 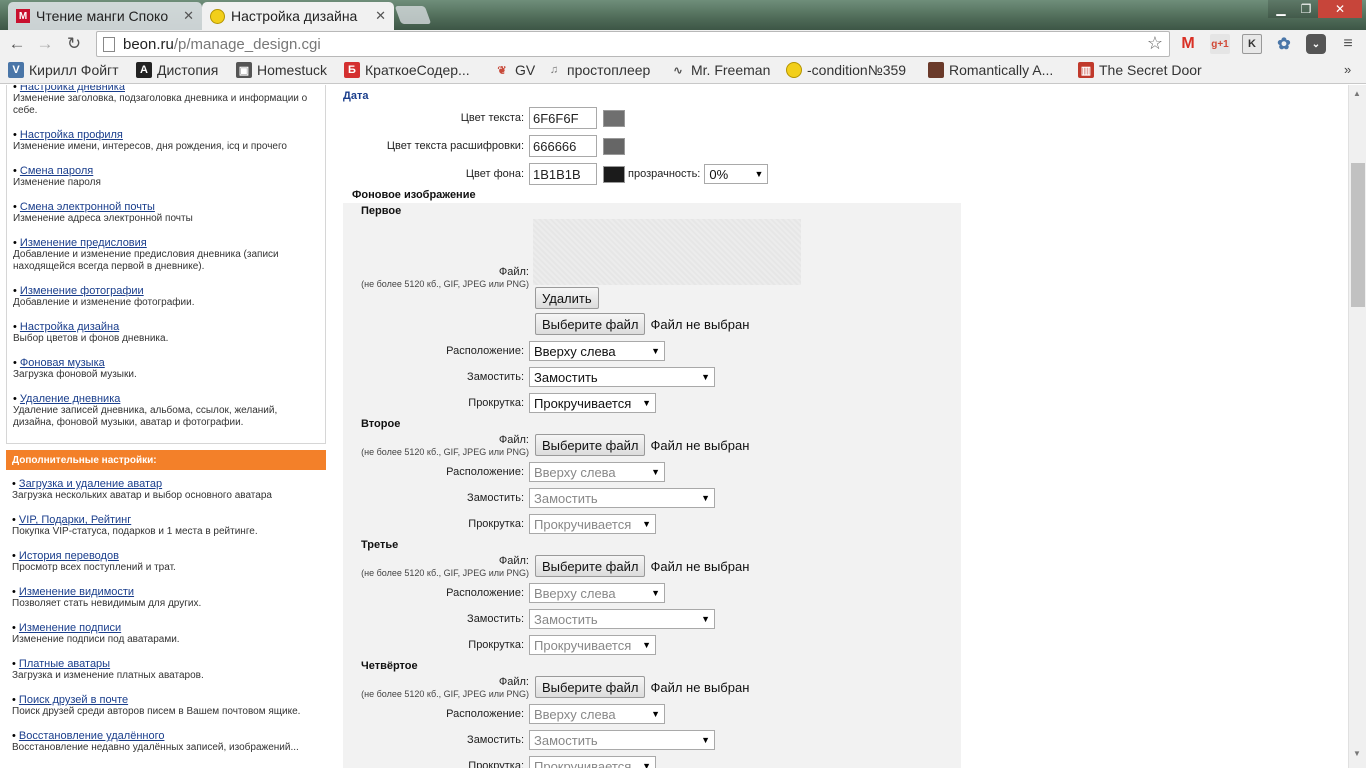 What do you see at coordinates (1357, 753) in the screenshot?
I see `scroll-down-icon: ▼` at bounding box center [1357, 753].